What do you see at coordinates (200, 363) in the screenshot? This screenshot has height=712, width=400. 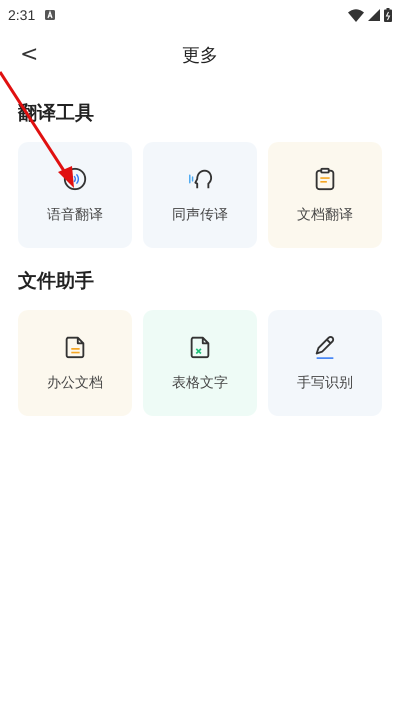 I see `tool-card: 表格文字` at bounding box center [200, 363].